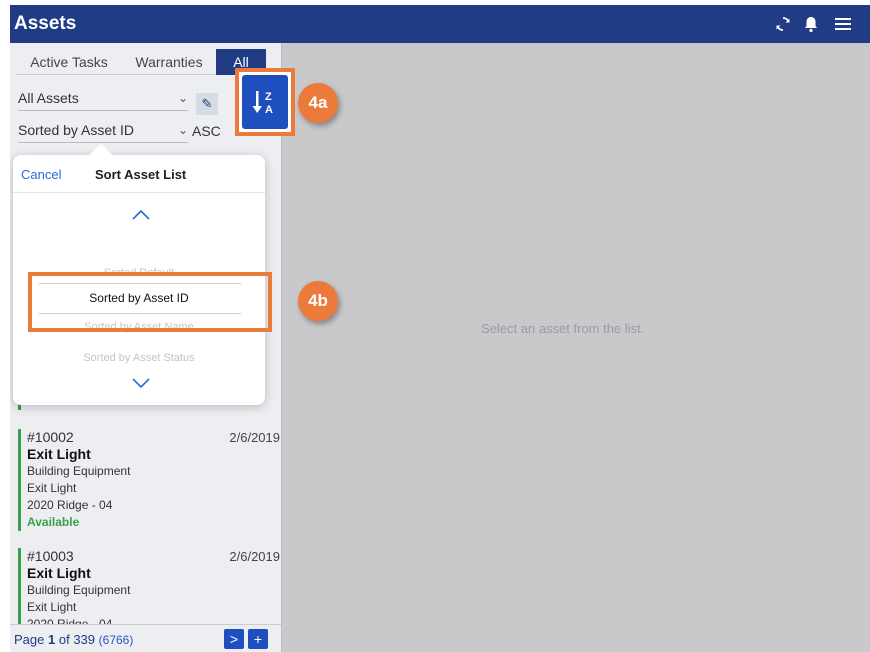 Image resolution: width=870 pixels, height=652 pixels. I want to click on svg-text: Z, so click(268, 97).